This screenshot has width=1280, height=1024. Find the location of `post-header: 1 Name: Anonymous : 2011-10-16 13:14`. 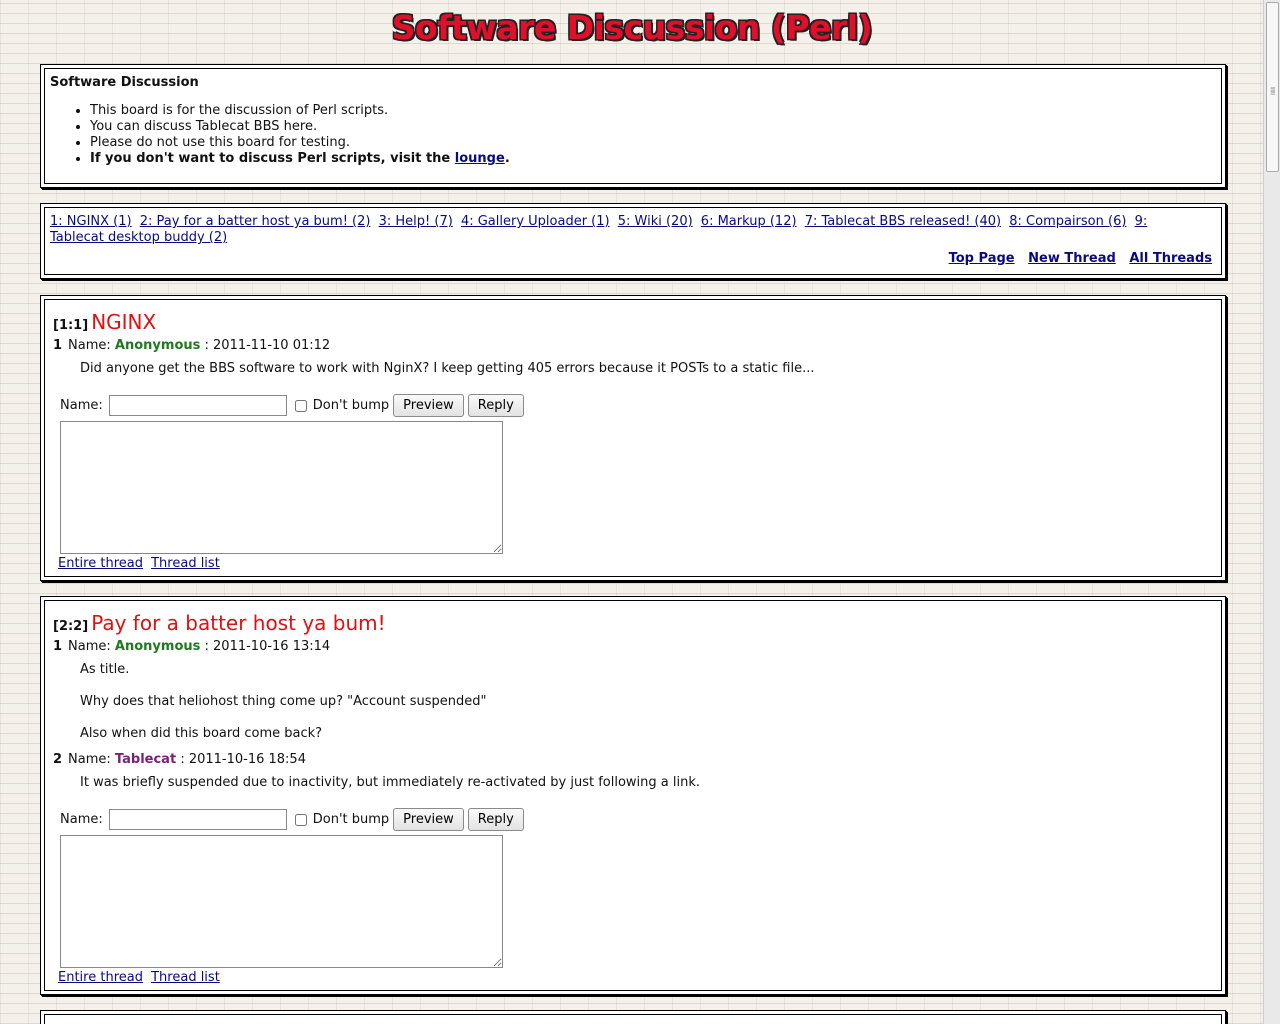

post-header: 1 Name: Anonymous : 2011-10-16 13:14 is located at coordinates (191, 646).